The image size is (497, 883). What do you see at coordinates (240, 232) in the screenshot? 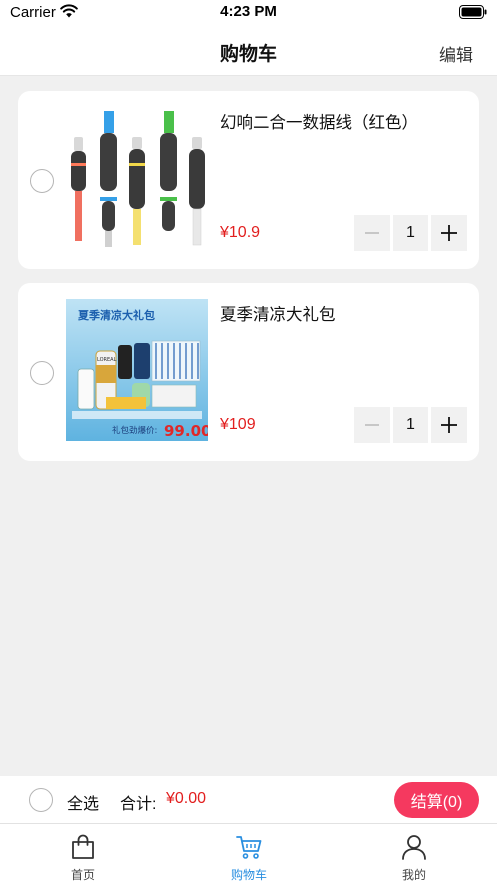
I see `product-price: ¥10.9` at bounding box center [240, 232].